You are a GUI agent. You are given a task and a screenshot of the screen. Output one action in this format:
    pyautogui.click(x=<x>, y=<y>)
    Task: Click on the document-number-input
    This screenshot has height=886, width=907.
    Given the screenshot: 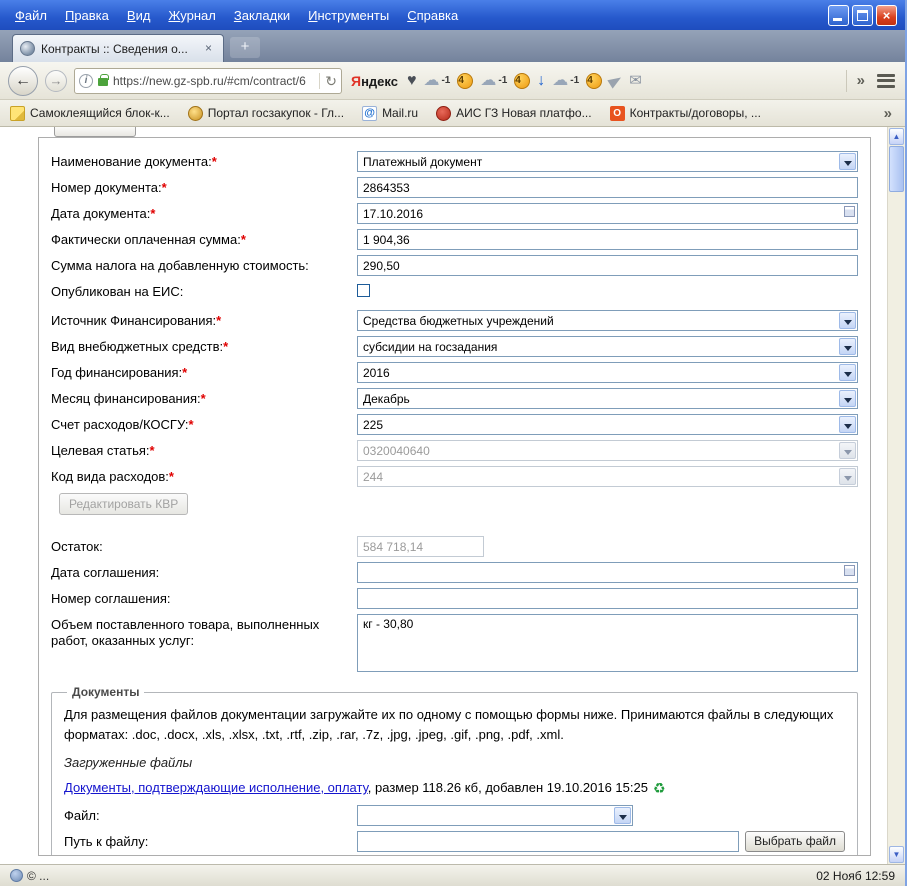 What is the action you would take?
    pyautogui.click(x=607, y=187)
    